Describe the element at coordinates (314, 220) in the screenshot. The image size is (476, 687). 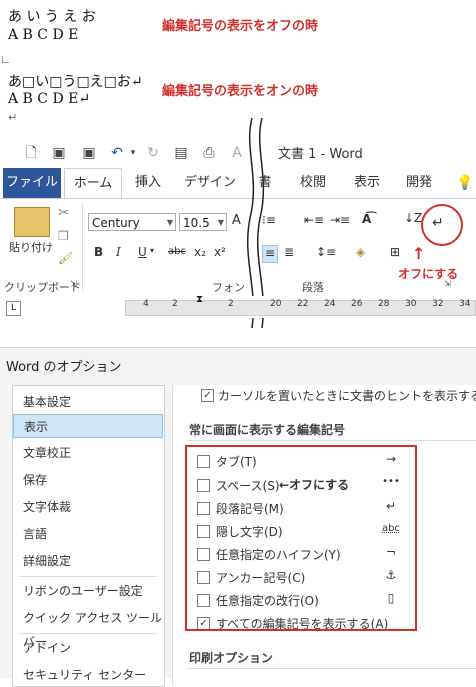
I see `decrease-indent-icon: ⇤≡` at that location.